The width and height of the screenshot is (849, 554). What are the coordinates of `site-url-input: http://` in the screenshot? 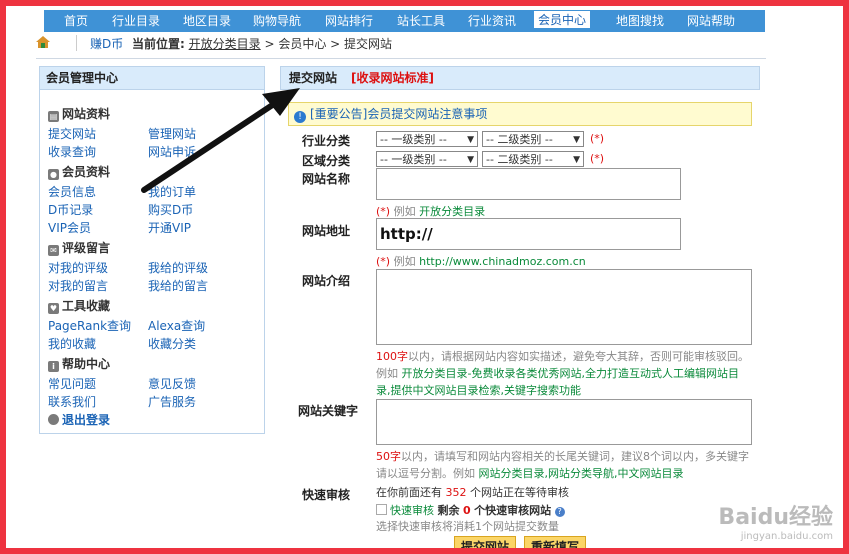 It's located at (528, 234).